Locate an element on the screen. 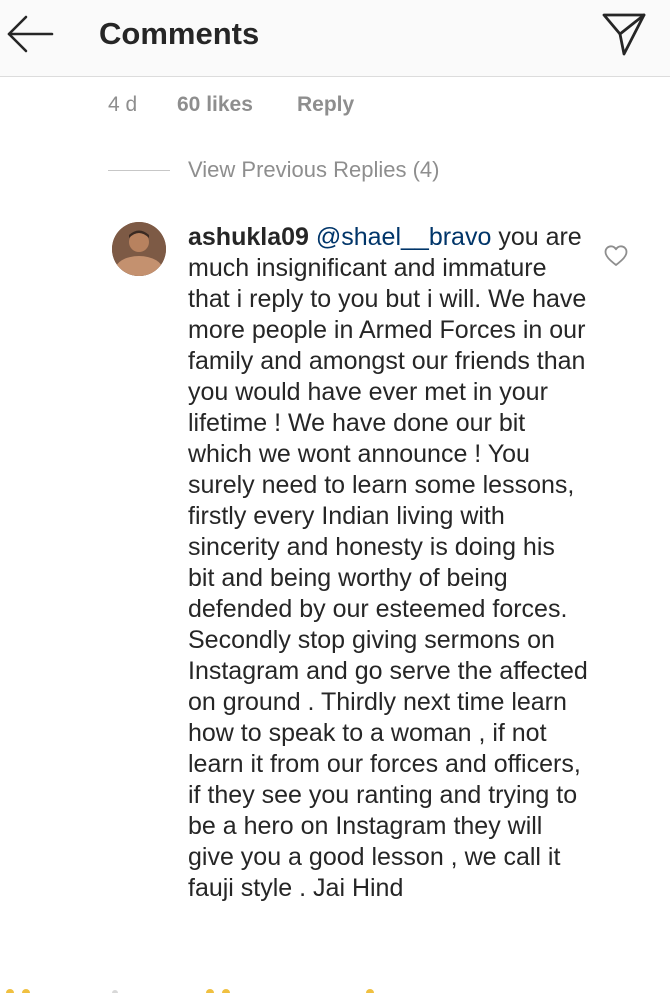  arrow-left-icon is located at coordinates (30, 34).